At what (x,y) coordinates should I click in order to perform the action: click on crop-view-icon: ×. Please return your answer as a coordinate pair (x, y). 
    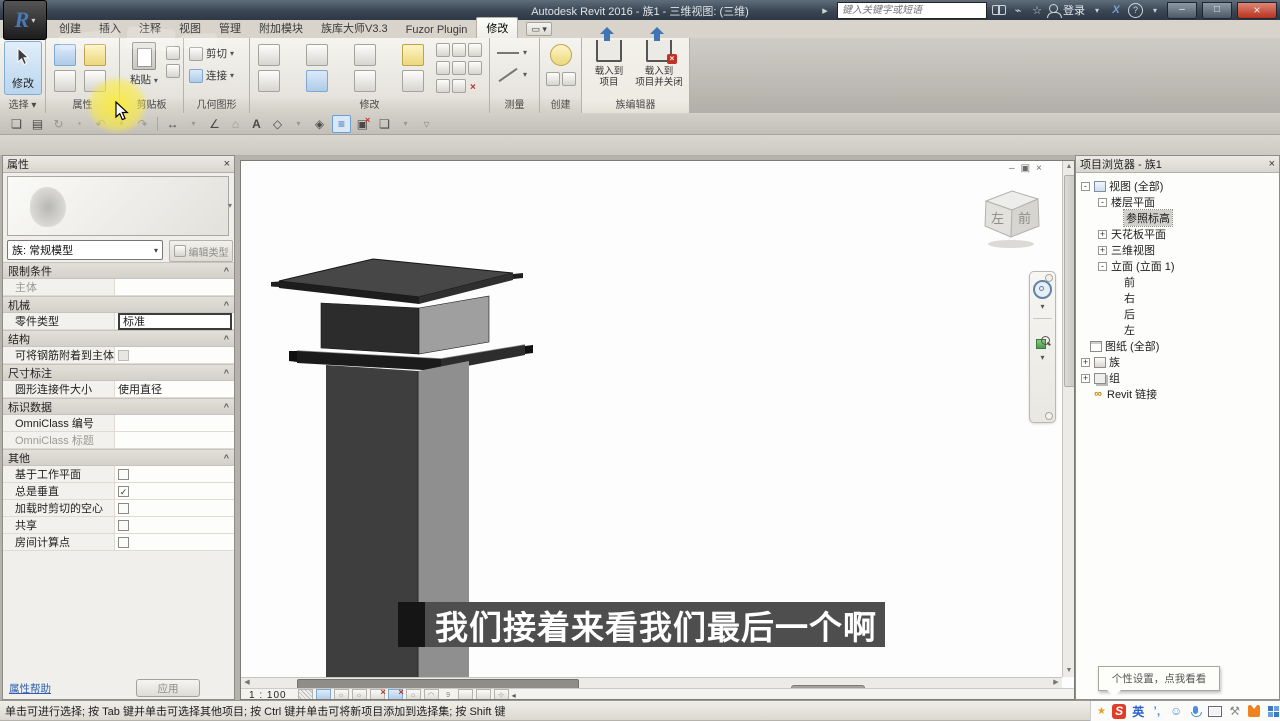
    Looking at the image, I should click on (377, 693).